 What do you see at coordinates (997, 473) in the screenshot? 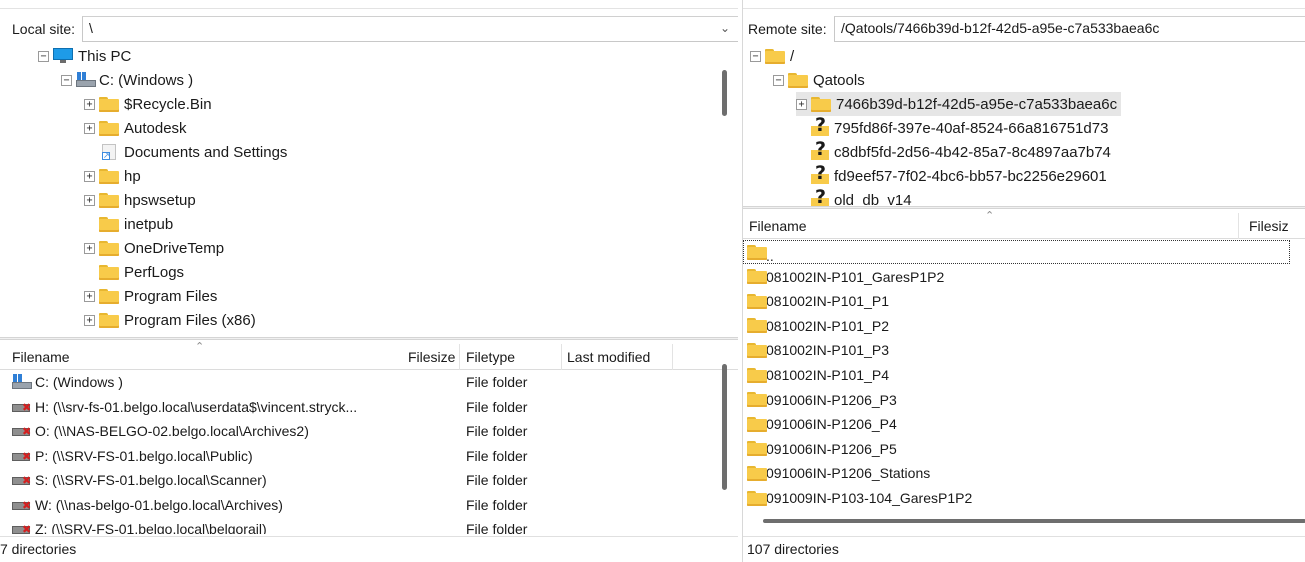
I see `file-name-cell: 091006IN-P1206_Stations` at bounding box center [997, 473].